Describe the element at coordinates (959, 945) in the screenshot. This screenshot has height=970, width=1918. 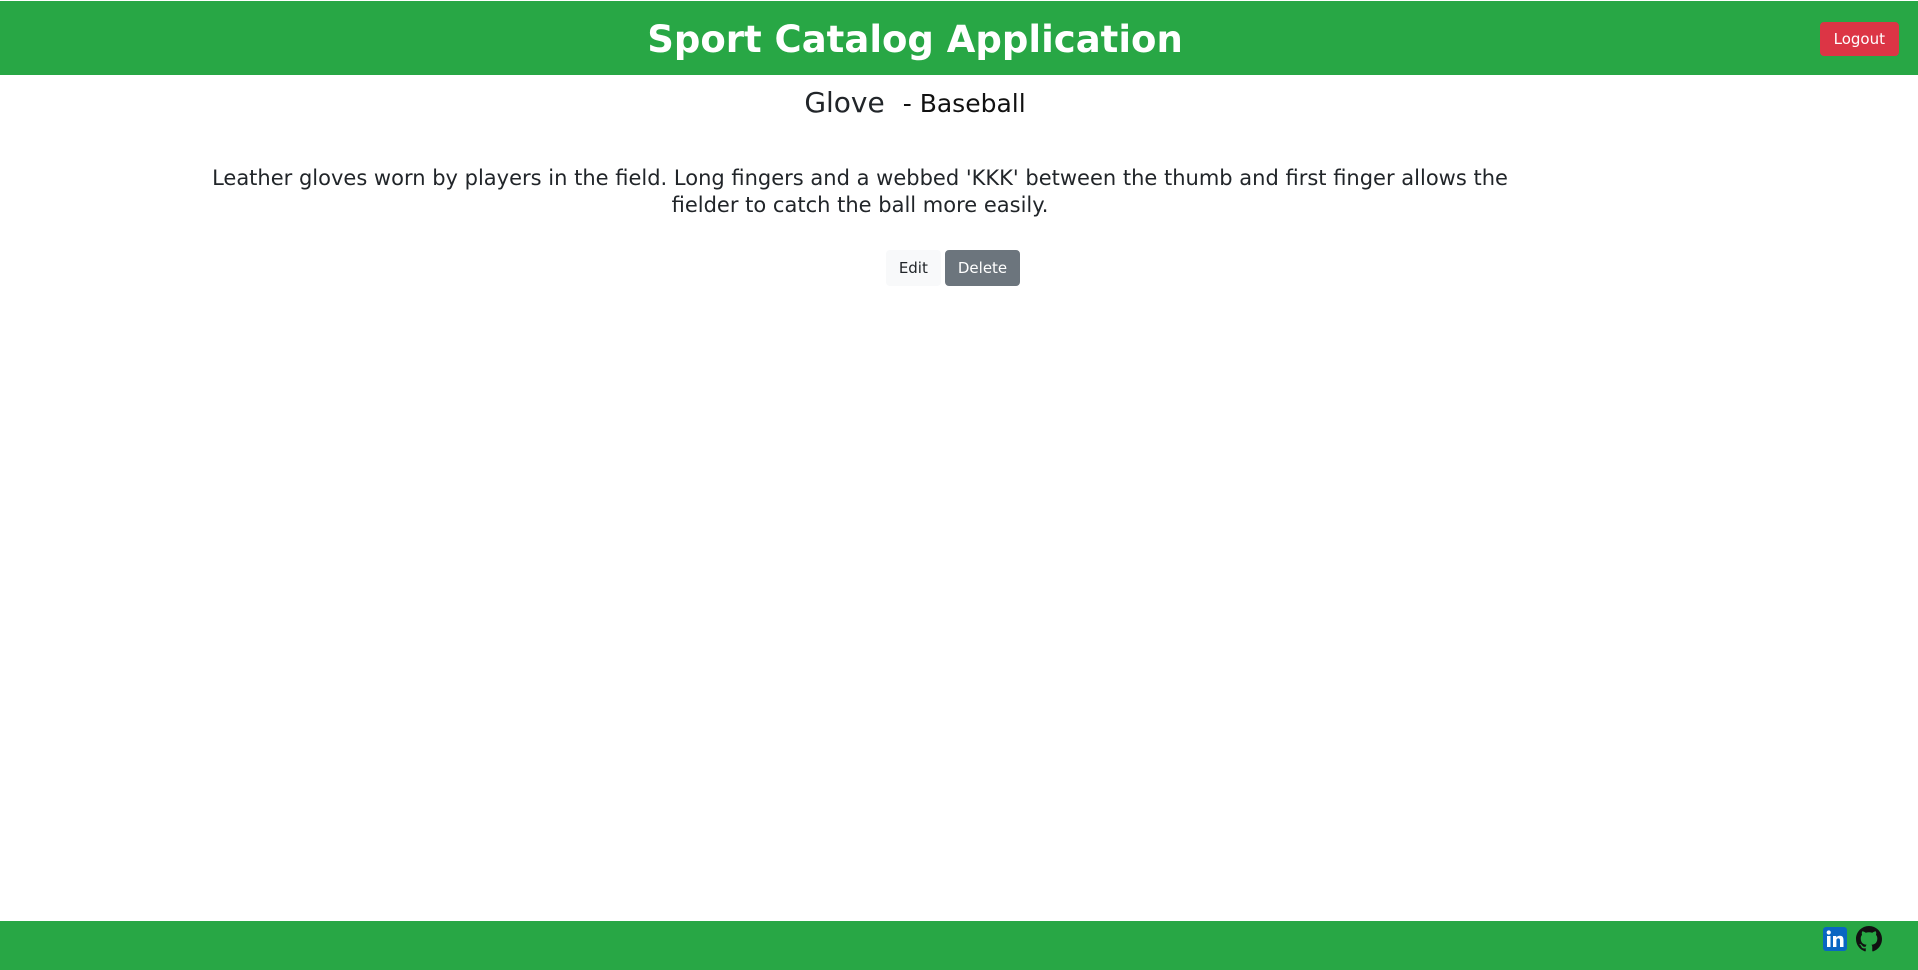
I see `app-footer` at that location.